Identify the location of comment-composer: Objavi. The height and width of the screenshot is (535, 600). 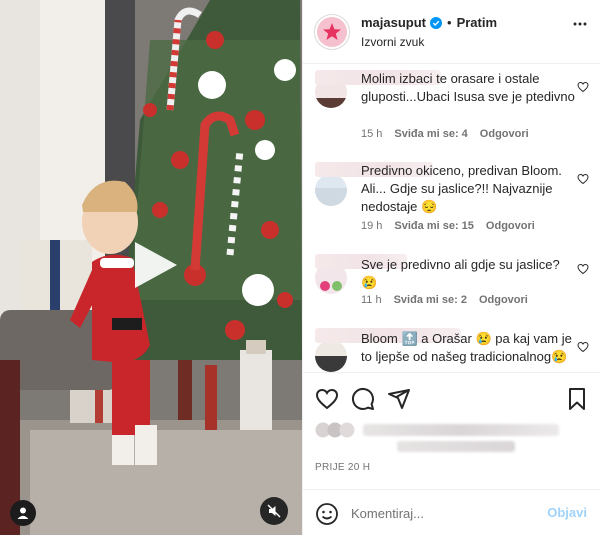
(451, 512).